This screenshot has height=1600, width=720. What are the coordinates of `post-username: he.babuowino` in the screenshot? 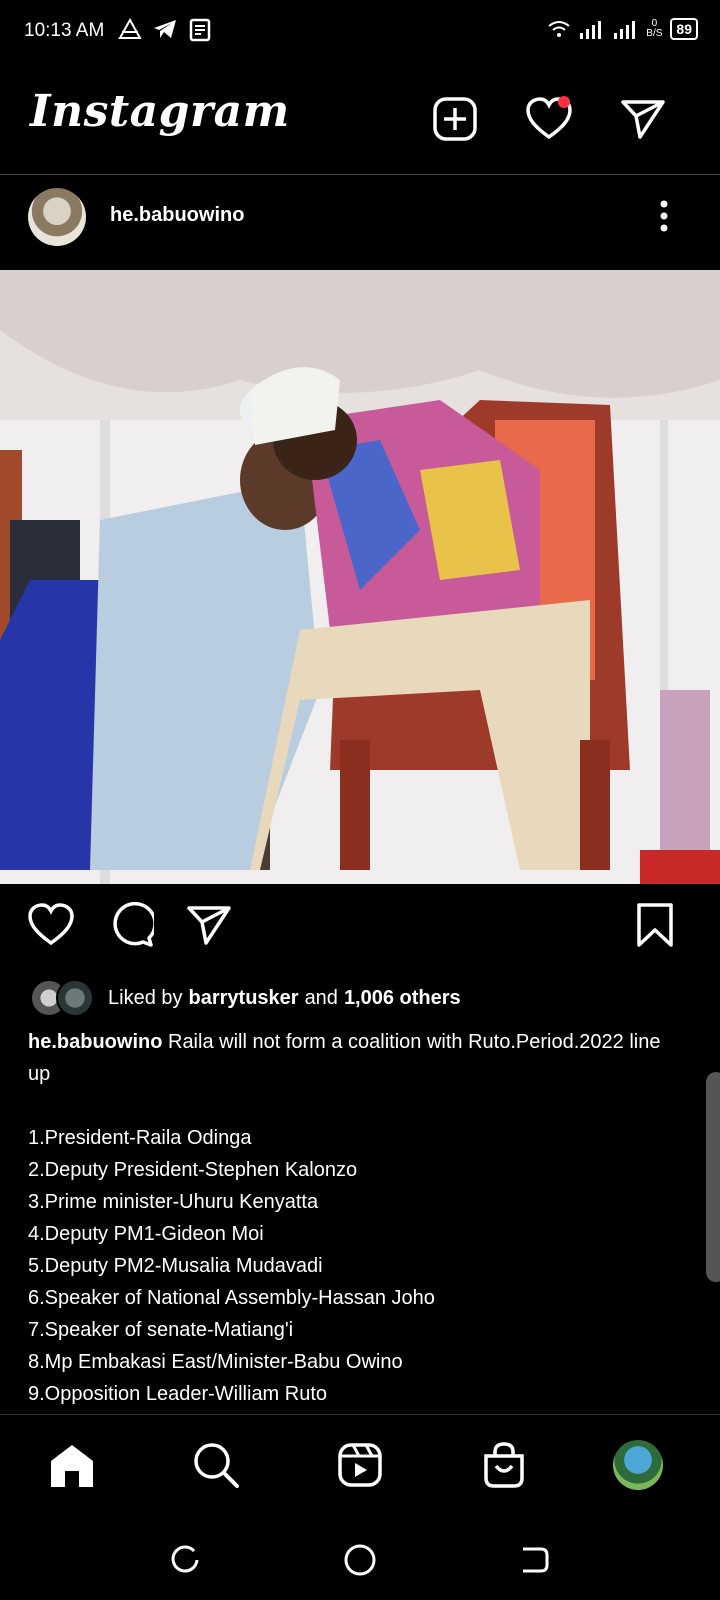 It's located at (177, 215).